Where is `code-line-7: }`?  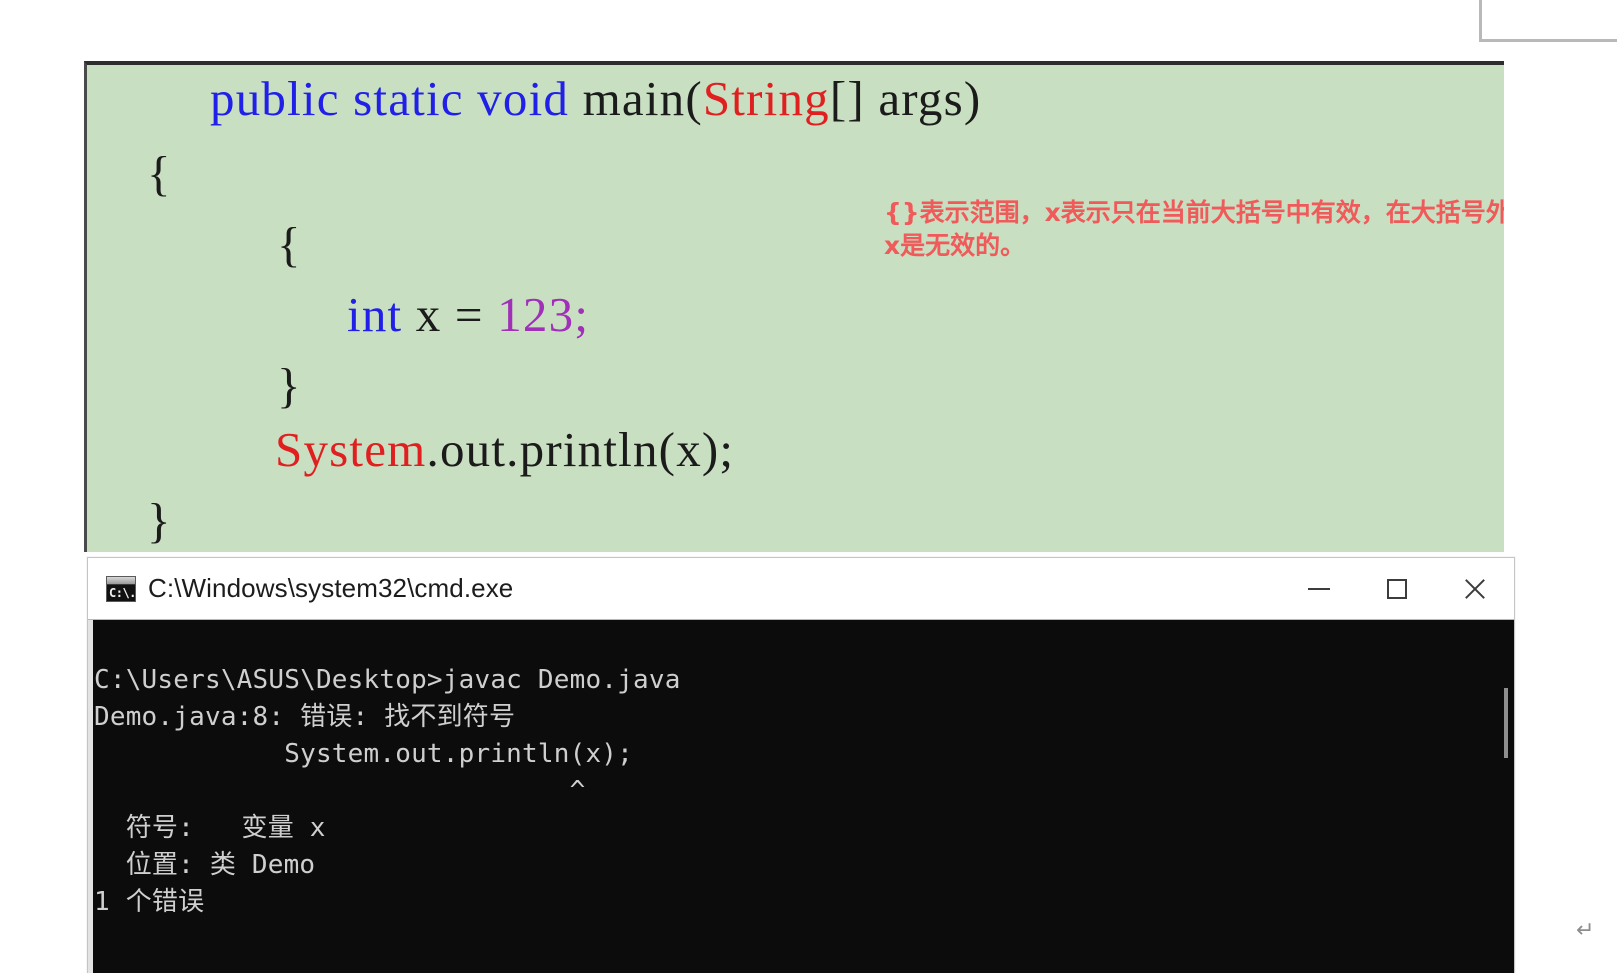 code-line-7: } is located at coordinates (159, 520).